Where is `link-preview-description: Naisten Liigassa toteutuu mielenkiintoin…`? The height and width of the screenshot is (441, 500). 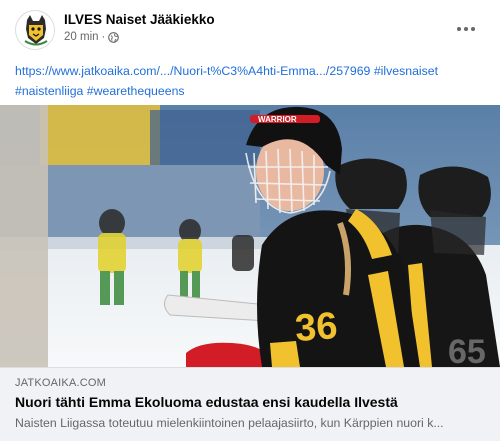
link-preview-description: Naisten Liigassa toteutuu mielenkiintoin… is located at coordinates (229, 423).